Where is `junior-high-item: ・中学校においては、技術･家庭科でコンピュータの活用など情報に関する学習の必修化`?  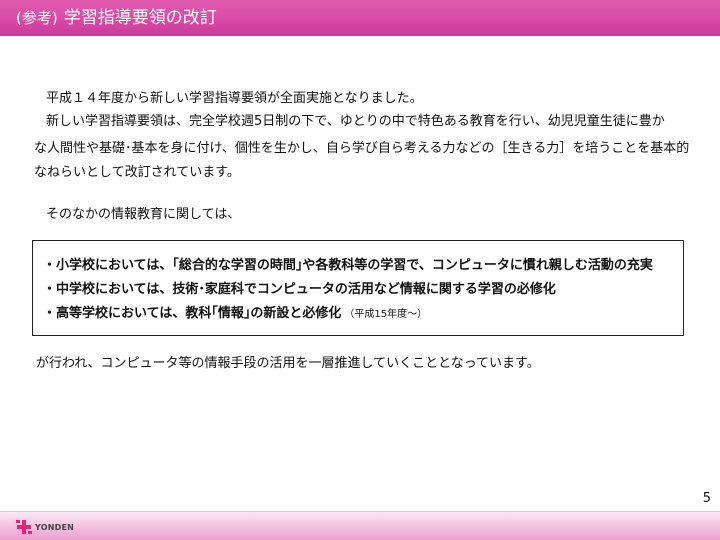
junior-high-item: ・中学校においては、技術･家庭科でコンピュータの活用など情報に関する学習の必修化 is located at coordinates (299, 289).